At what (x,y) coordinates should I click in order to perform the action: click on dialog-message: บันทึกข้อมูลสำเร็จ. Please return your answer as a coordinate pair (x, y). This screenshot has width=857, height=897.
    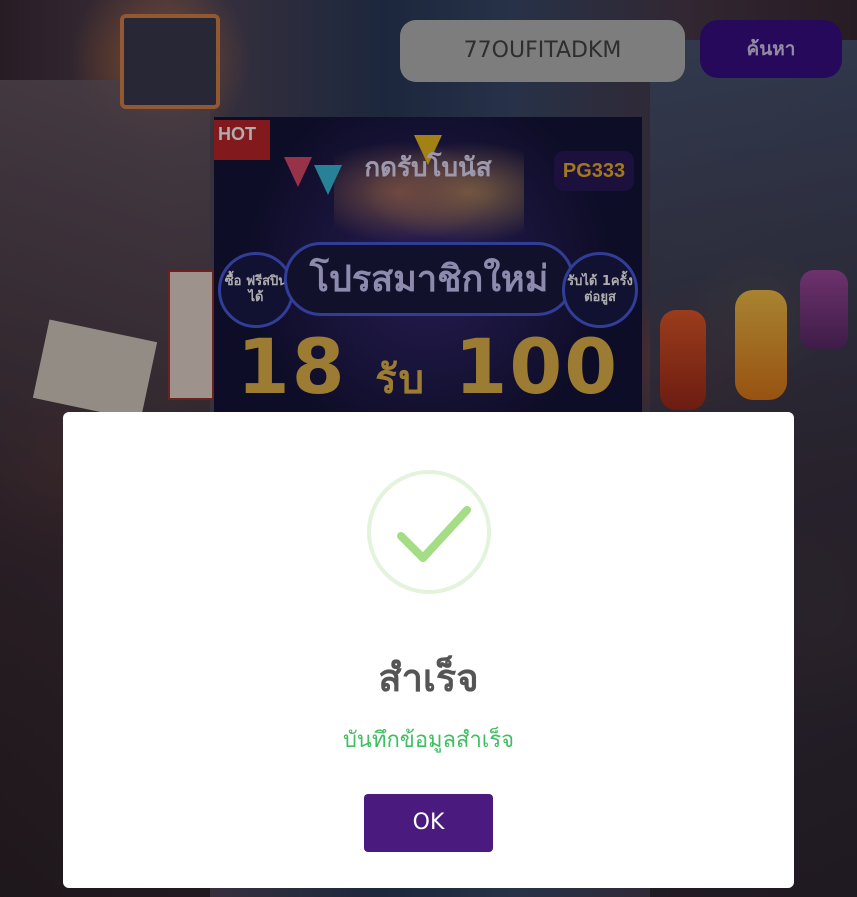
    Looking at the image, I should click on (428, 740).